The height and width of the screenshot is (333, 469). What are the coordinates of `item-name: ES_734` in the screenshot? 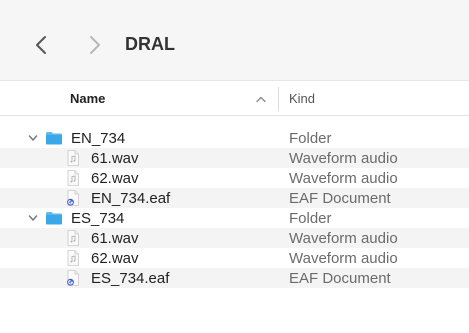 It's located at (98, 218).